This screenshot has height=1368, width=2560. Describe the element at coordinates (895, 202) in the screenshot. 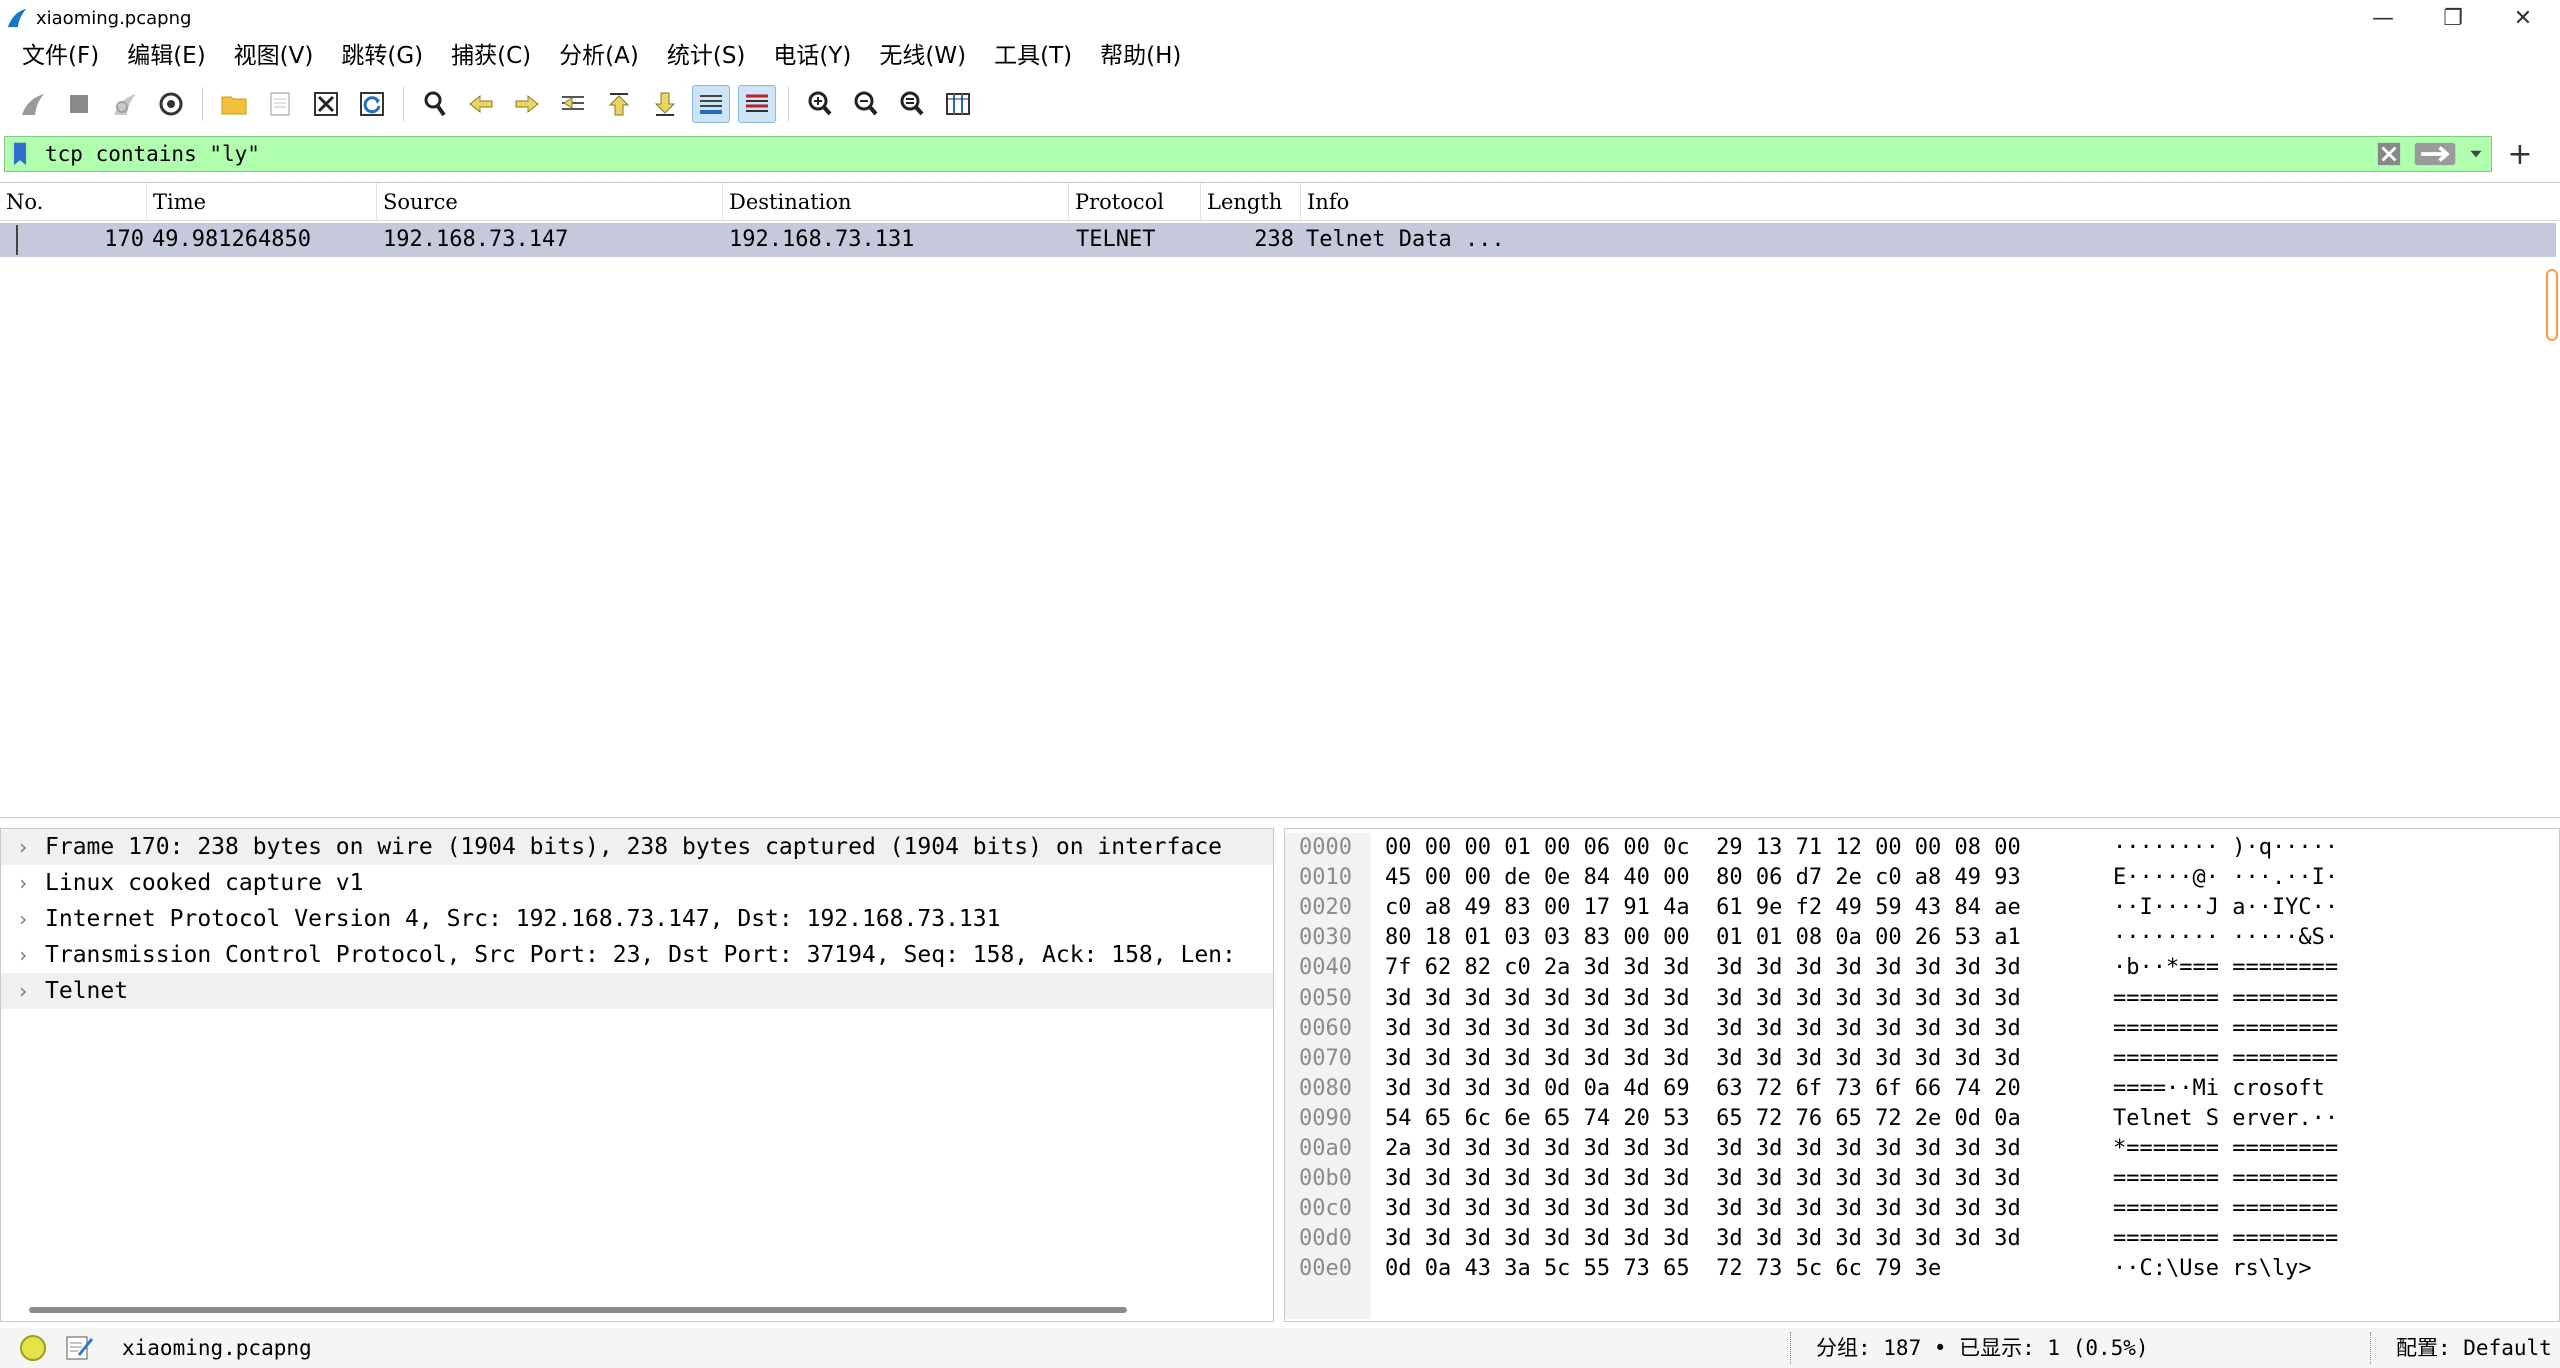

I see `column-destination: Destination` at that location.